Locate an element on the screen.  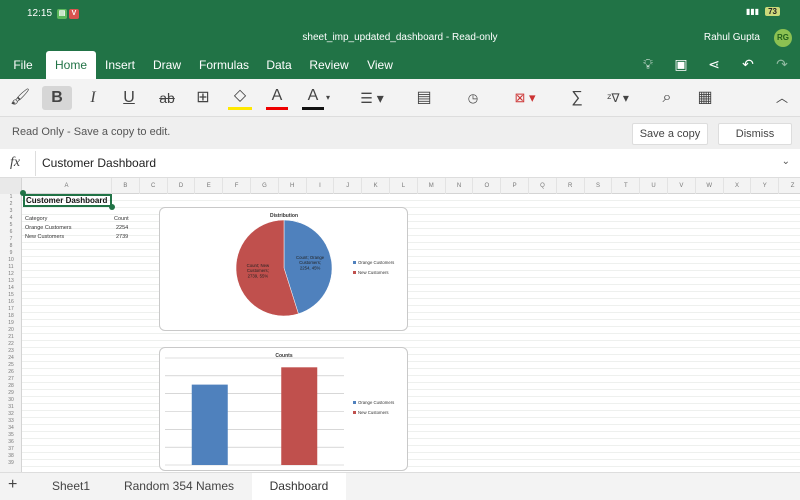
column-header-s: S is located at coordinates (599, 186).